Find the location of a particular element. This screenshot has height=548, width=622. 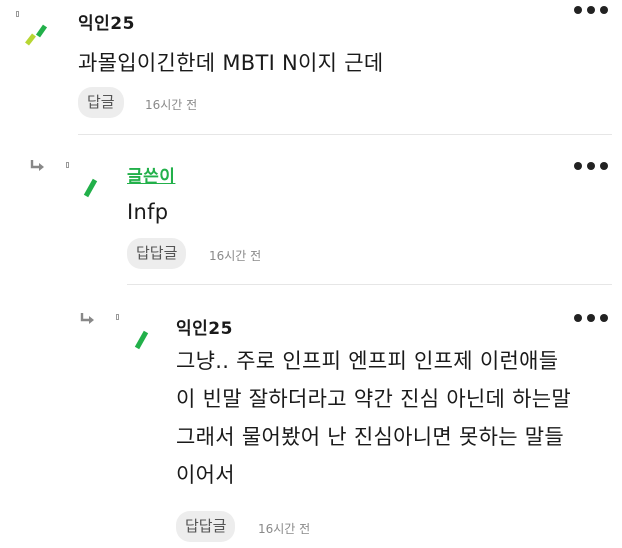

comment-text: 과몰입이긴한데 MBTI N이지 근데 is located at coordinates (231, 63).